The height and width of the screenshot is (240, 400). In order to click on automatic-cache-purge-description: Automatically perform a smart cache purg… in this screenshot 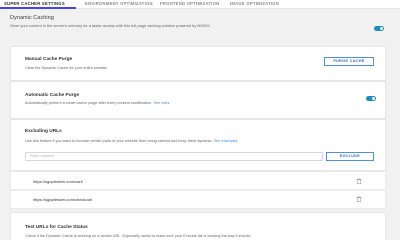, I will do `click(97, 103)`.